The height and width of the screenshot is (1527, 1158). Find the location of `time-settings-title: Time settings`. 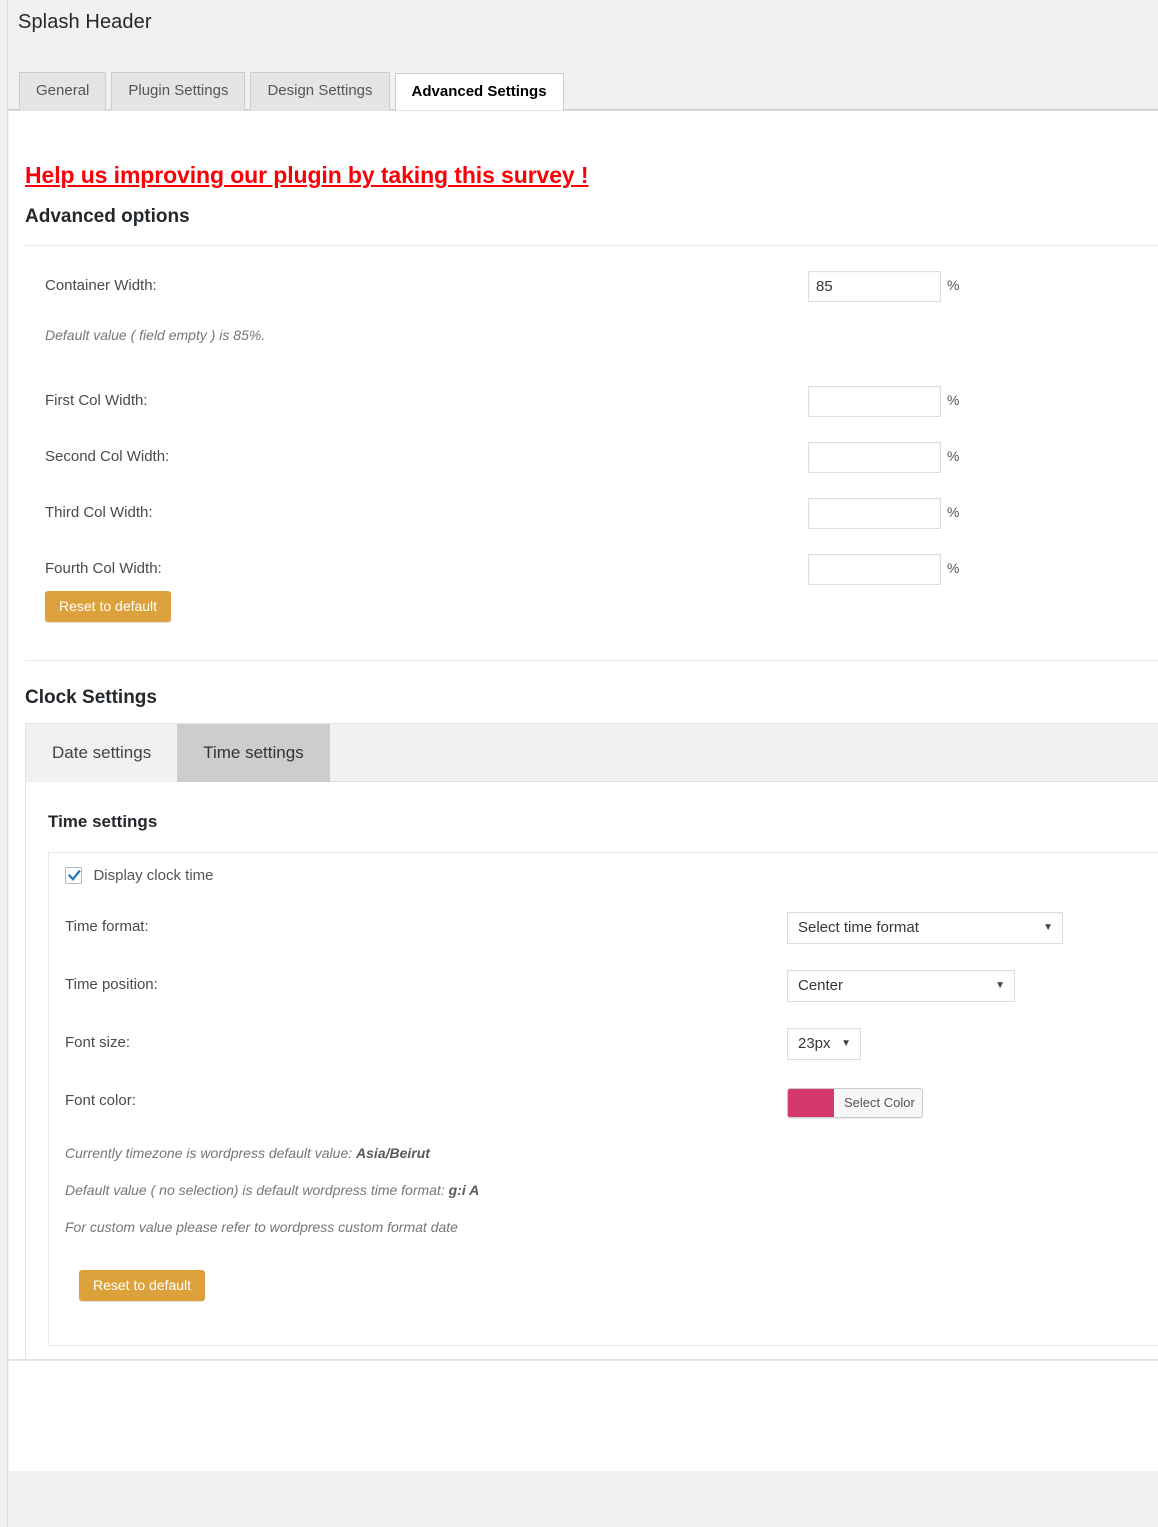

time-settings-title: Time settings is located at coordinates (103, 821).